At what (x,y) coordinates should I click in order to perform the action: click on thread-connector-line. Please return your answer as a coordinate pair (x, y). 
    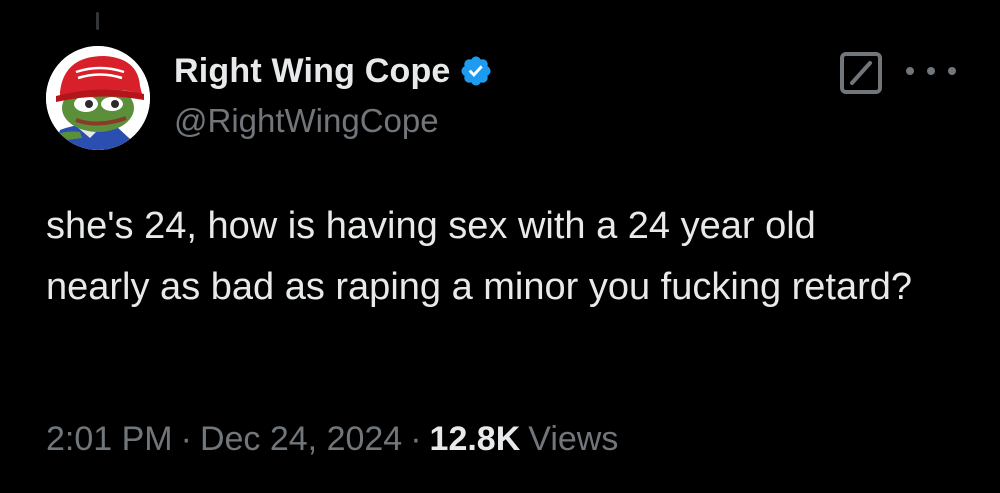
    Looking at the image, I should click on (97, 21).